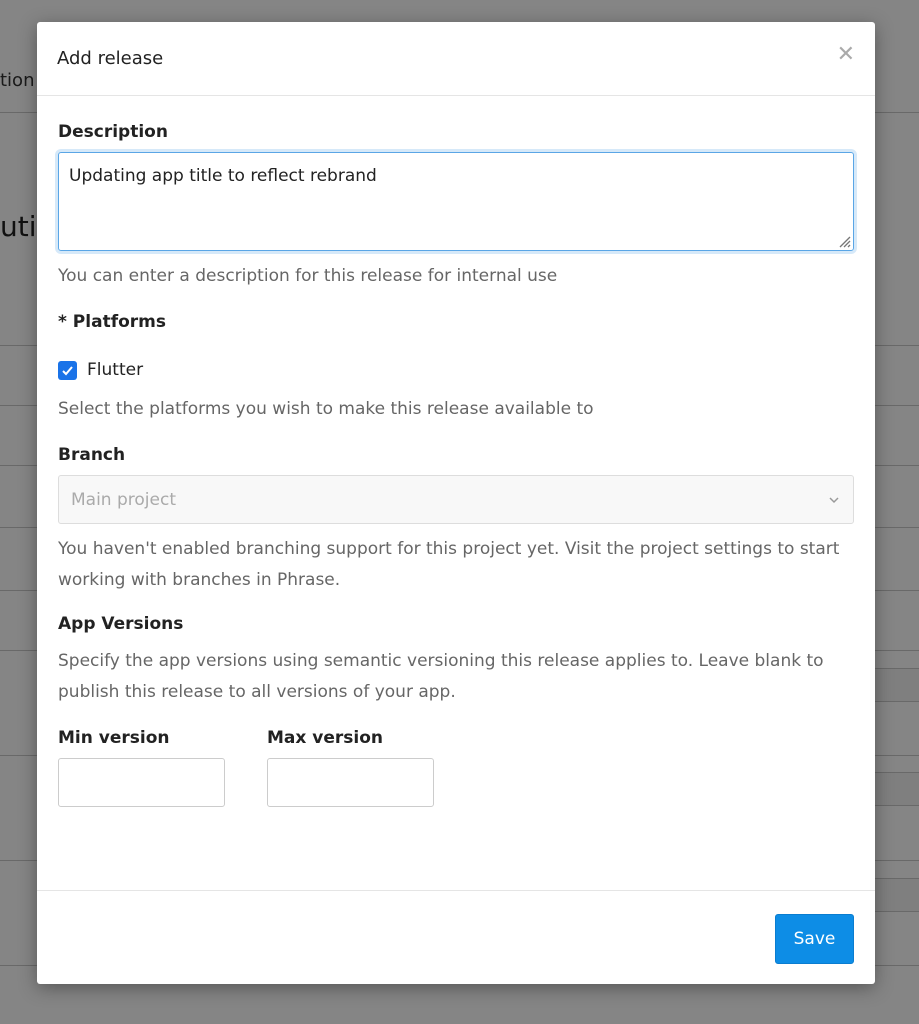 The height and width of the screenshot is (1024, 919). Describe the element at coordinates (141, 782) in the screenshot. I see `min-version-input` at that location.